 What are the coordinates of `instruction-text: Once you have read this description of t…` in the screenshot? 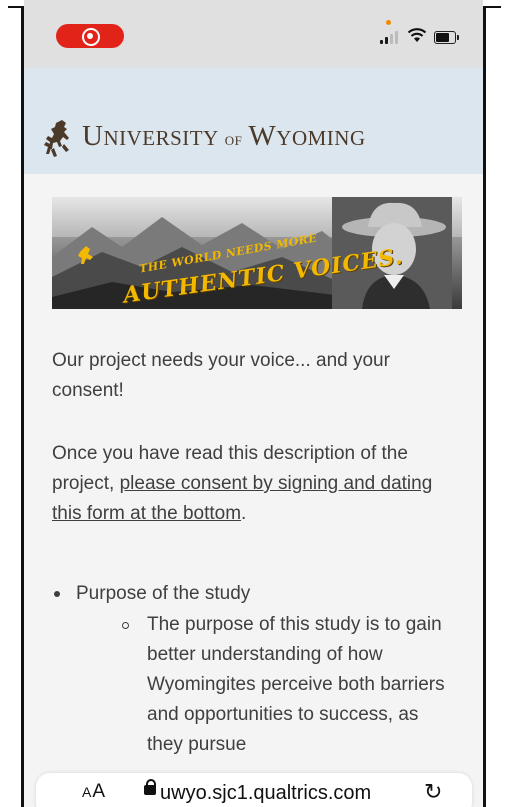 It's located at (257, 484).